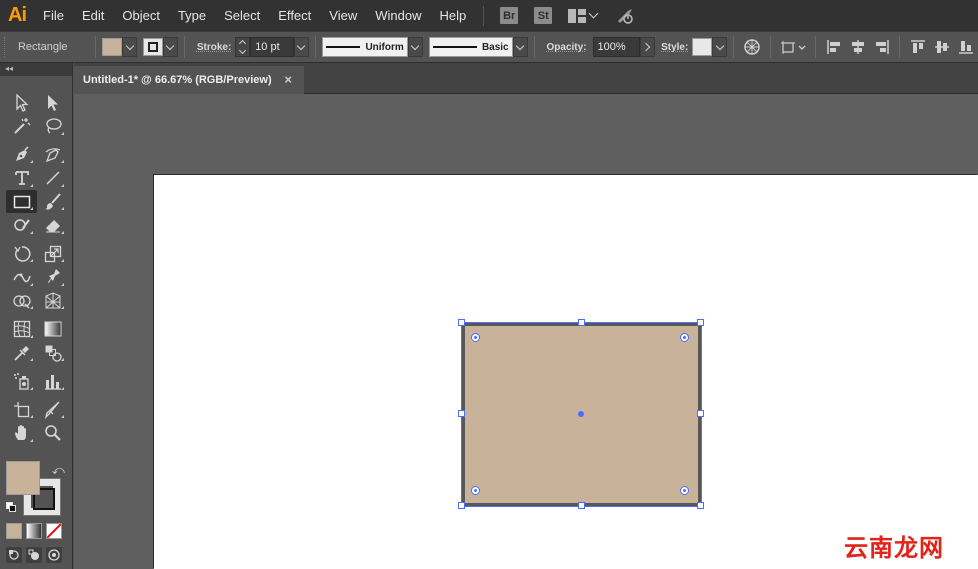 This screenshot has height=569, width=978. Describe the element at coordinates (21, 202) in the screenshot. I see `rectangle-tool` at that location.